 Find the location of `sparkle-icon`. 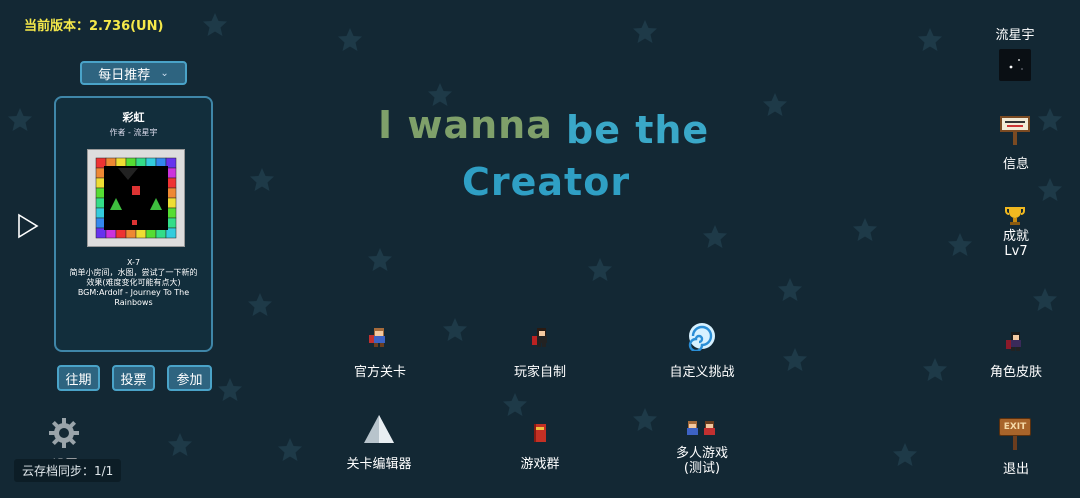

sparkle-icon is located at coordinates (1016, 64).